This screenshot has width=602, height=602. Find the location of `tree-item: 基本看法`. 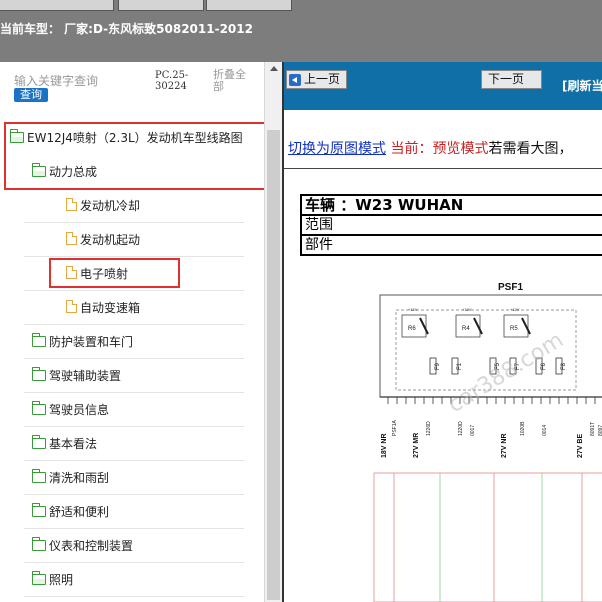

tree-item: 基本看法 is located at coordinates (64, 444).